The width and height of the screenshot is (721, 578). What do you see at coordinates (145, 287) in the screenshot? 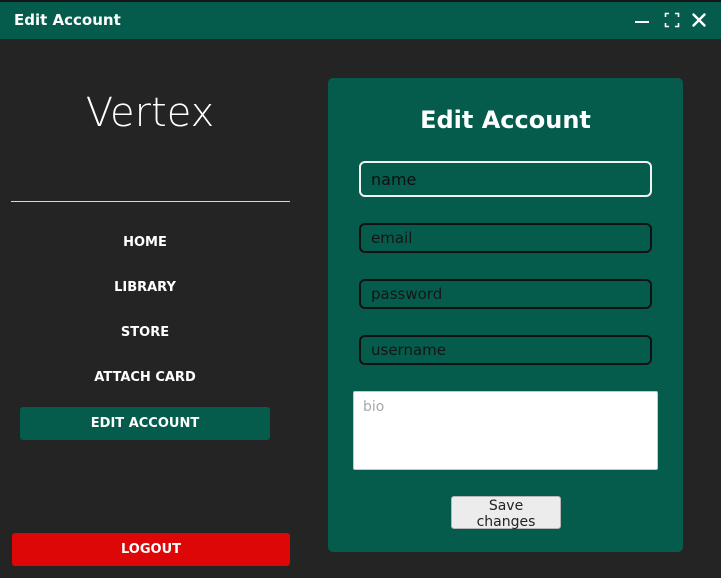
I see `sidebar-item-library: LIBRARY` at bounding box center [145, 287].